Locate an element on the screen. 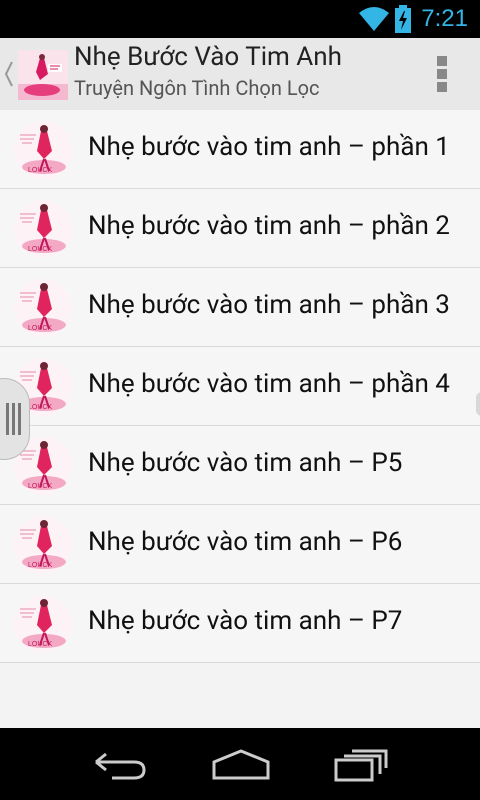 The image size is (480, 800). back-icon is located at coordinates (120, 765).